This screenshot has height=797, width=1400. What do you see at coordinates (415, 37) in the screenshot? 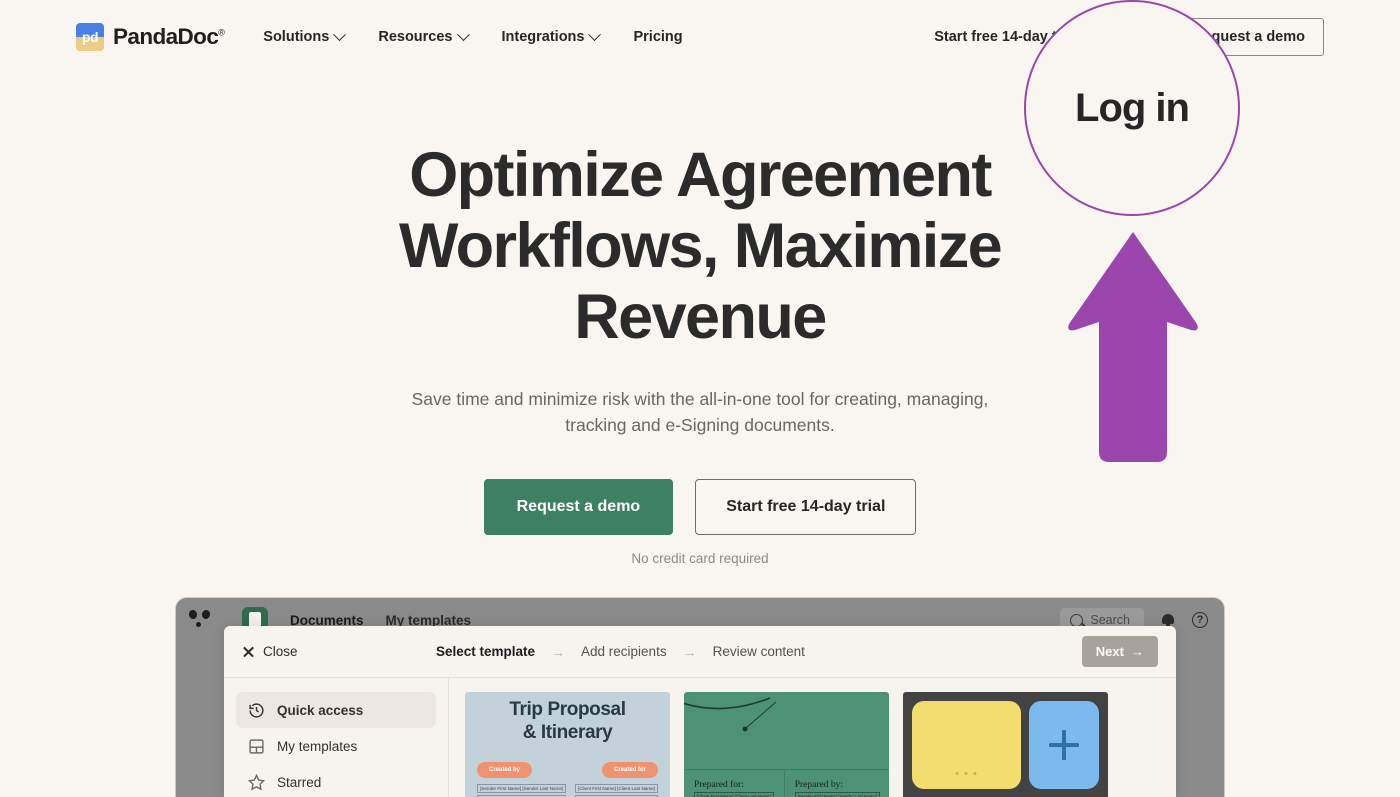
I see `nav-item-resources-label: Resources` at bounding box center [415, 37].